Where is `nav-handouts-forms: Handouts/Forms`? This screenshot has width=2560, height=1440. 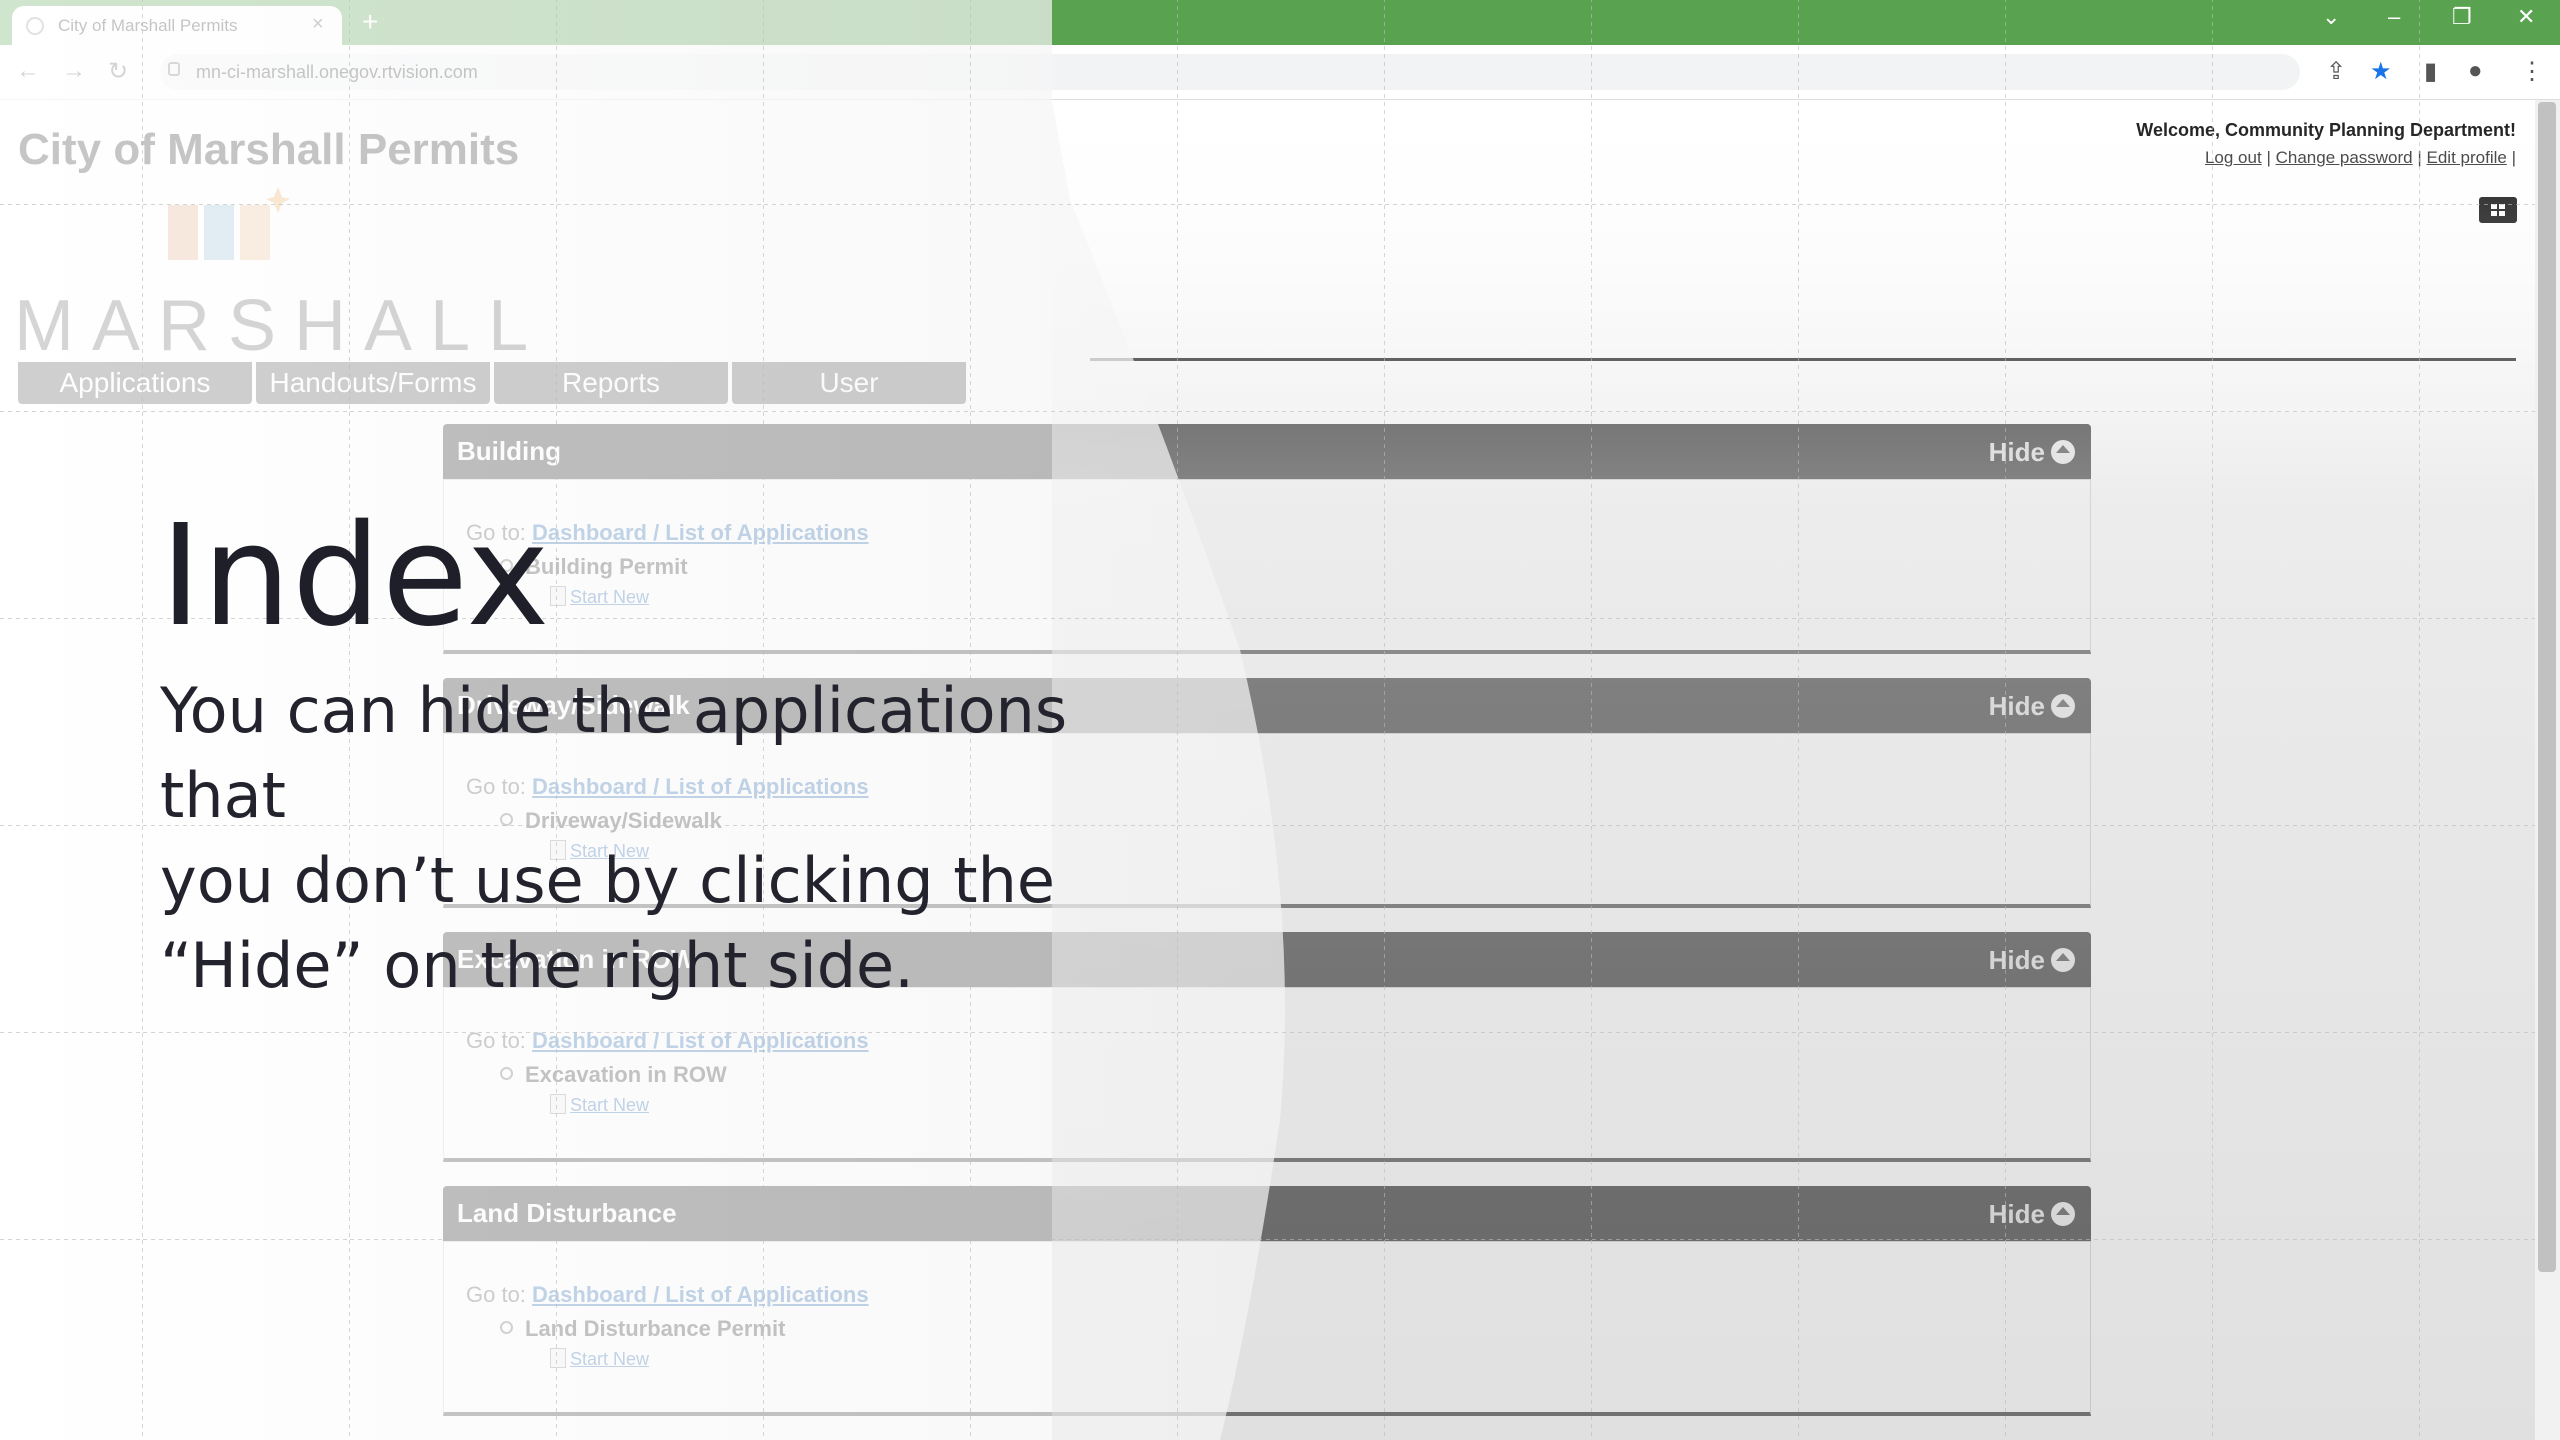 nav-handouts-forms: Handouts/Forms is located at coordinates (373, 383).